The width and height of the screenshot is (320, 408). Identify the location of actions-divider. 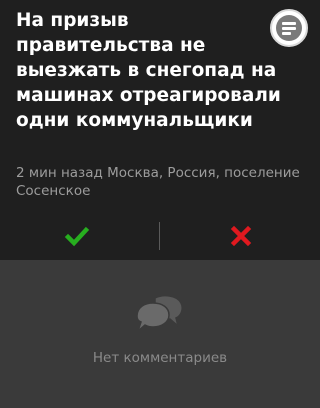
(159, 236).